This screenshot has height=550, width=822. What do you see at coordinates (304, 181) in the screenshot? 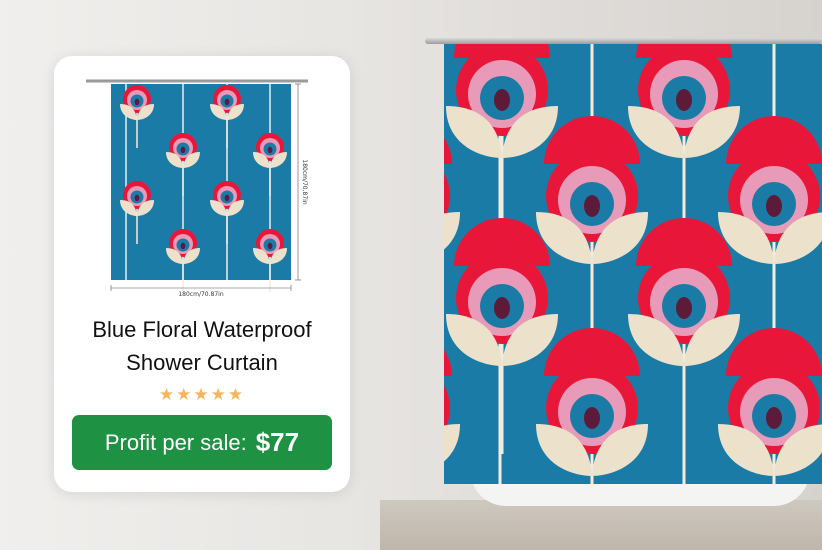
I see `height-dimension-label: 180cm/70.87in` at bounding box center [304, 181].